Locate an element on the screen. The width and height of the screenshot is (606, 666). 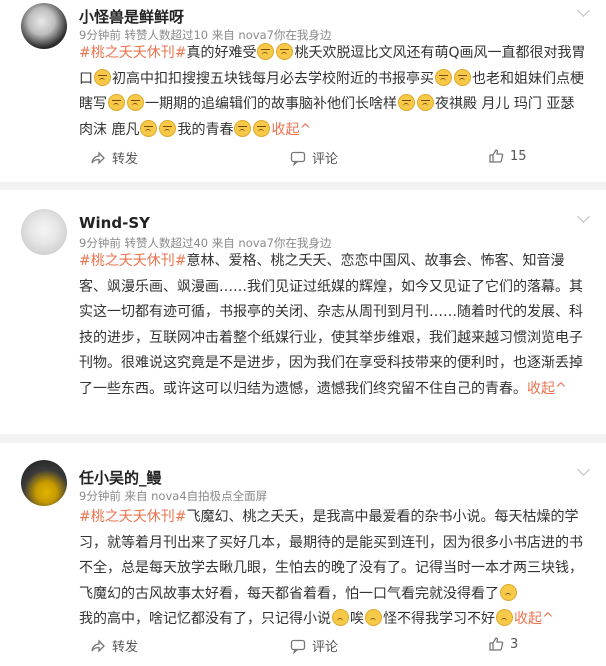
post-meta: 9分钟前 来自 nova4自拍极点全面屏 is located at coordinates (173, 496).